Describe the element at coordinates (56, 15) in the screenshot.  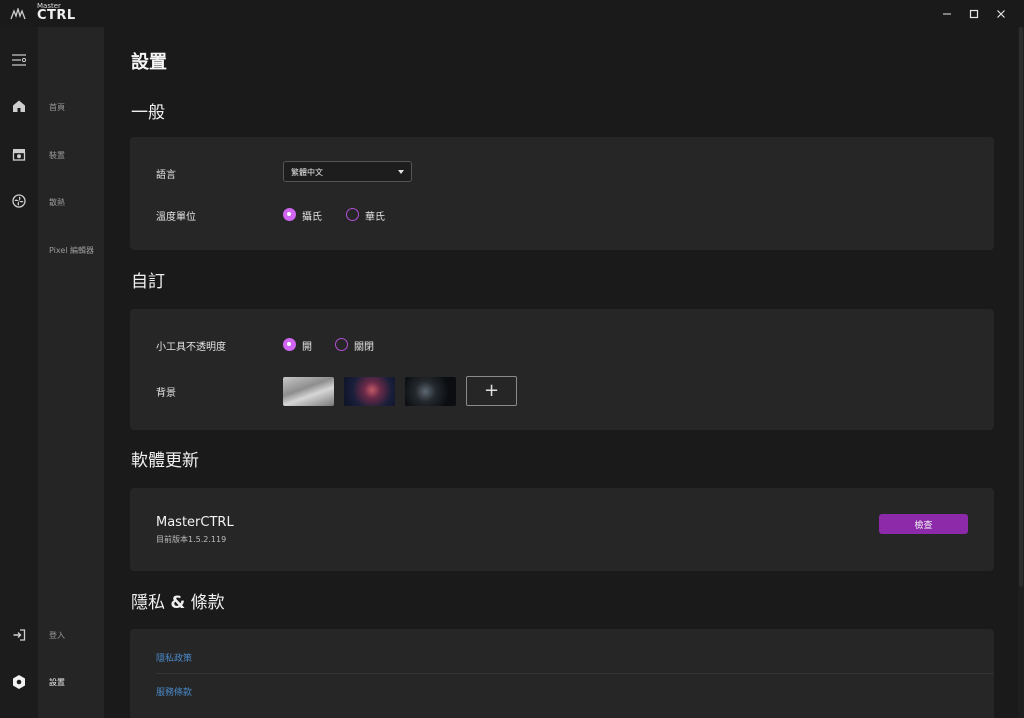
I see `logo-big-text: CTRL` at that location.